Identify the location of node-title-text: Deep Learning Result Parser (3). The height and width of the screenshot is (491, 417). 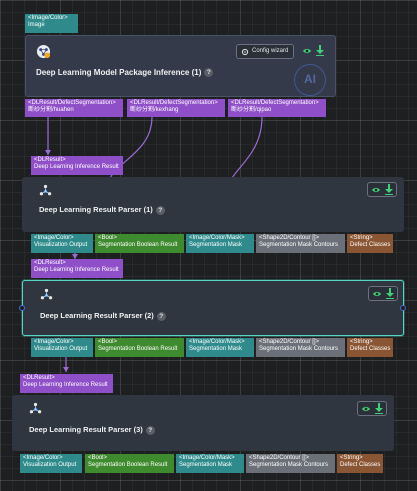
(86, 429).